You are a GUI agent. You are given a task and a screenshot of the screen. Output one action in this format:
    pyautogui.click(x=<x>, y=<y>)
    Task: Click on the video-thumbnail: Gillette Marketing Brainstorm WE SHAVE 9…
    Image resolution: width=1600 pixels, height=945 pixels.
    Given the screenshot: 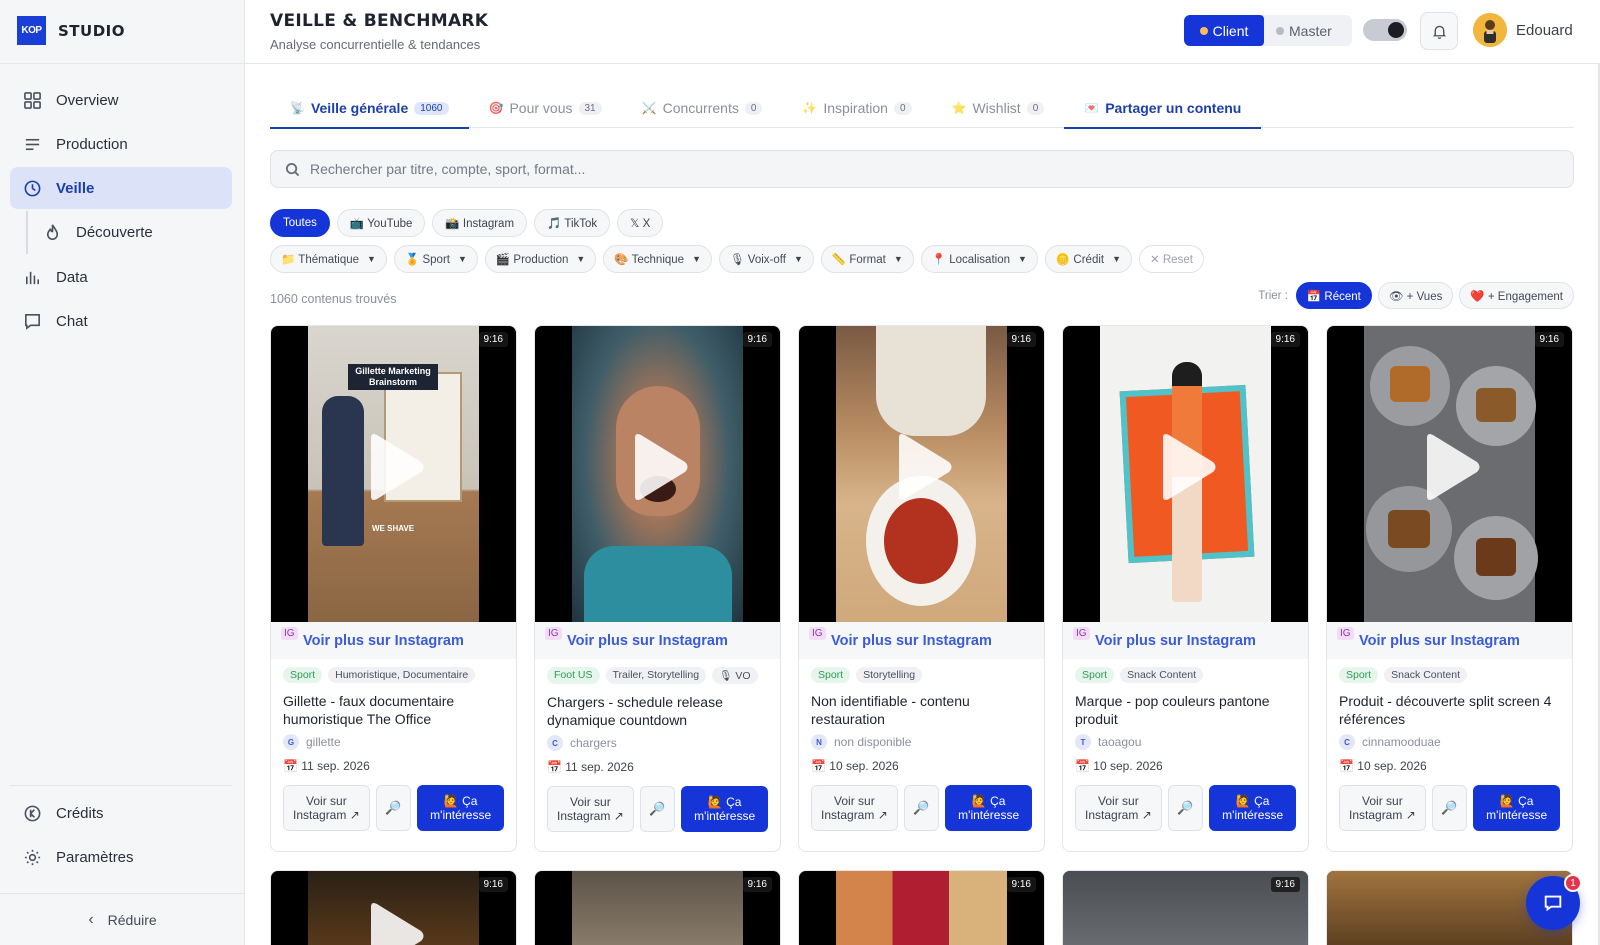 What is the action you would take?
    pyautogui.click(x=393, y=474)
    